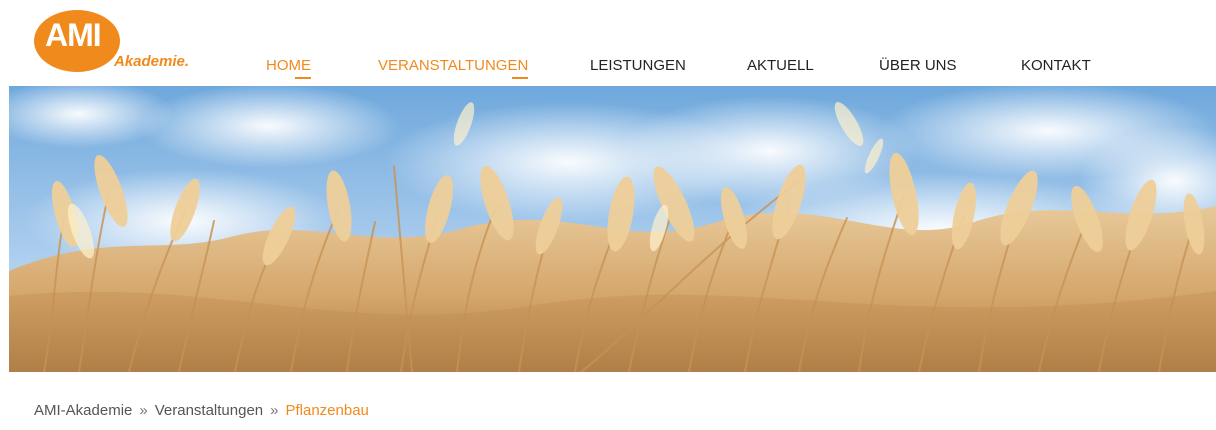 Image resolution: width=1216 pixels, height=430 pixels. Describe the element at coordinates (327, 410) in the screenshot. I see `breadcrumb-current-pflanzenbau: Pflanzenbau` at that location.